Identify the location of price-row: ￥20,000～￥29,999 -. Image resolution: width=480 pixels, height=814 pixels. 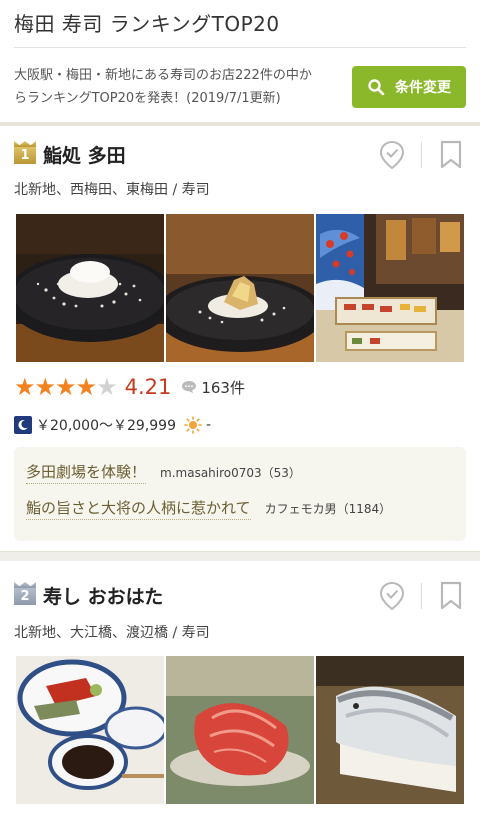
(112, 425).